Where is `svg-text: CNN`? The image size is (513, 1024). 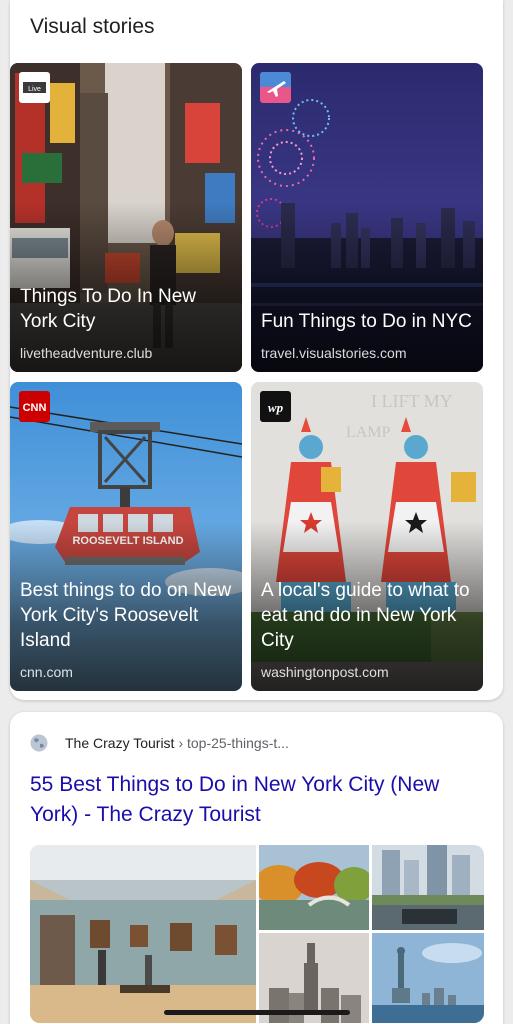
svg-text: CNN is located at coordinates (35, 408).